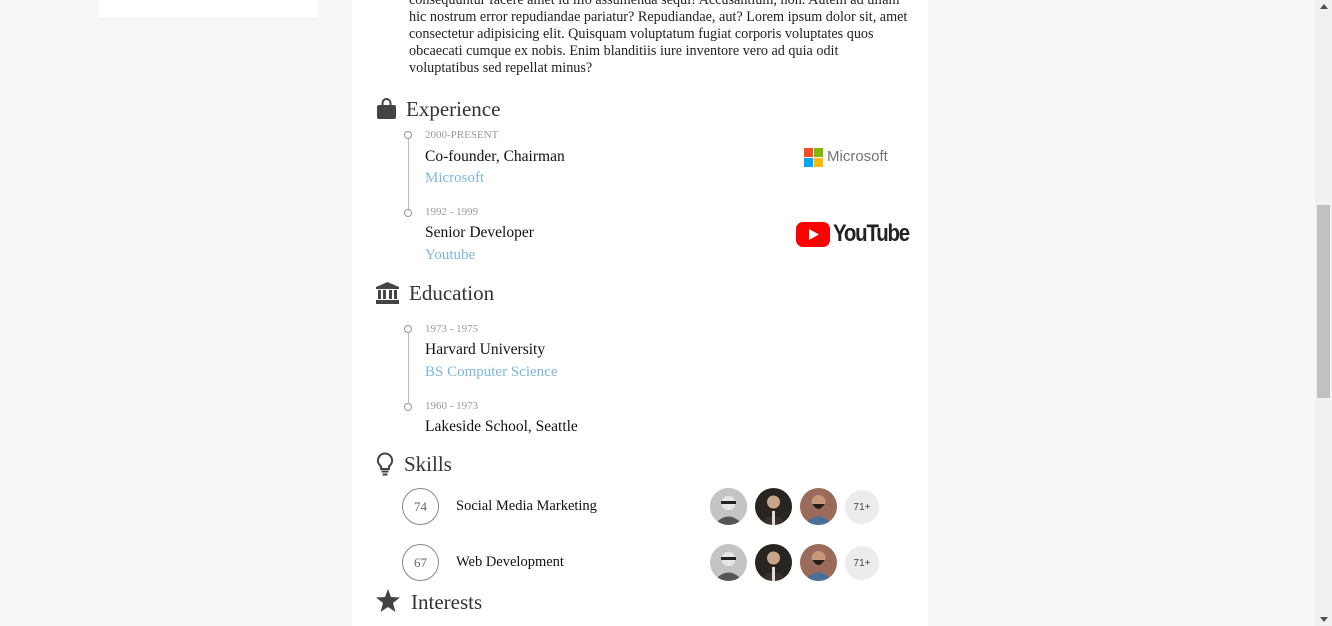  I want to click on experience-org-link: Youtube, so click(450, 255).